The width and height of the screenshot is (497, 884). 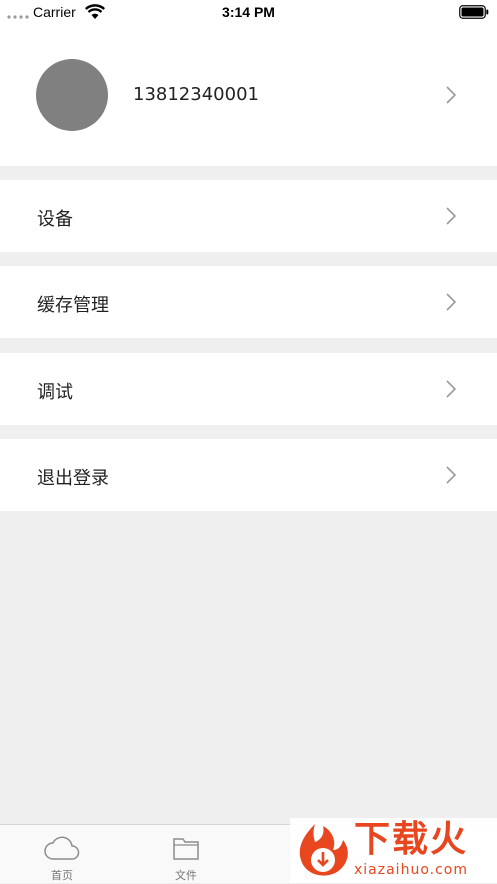 I want to click on folder-icon, so click(x=186, y=849).